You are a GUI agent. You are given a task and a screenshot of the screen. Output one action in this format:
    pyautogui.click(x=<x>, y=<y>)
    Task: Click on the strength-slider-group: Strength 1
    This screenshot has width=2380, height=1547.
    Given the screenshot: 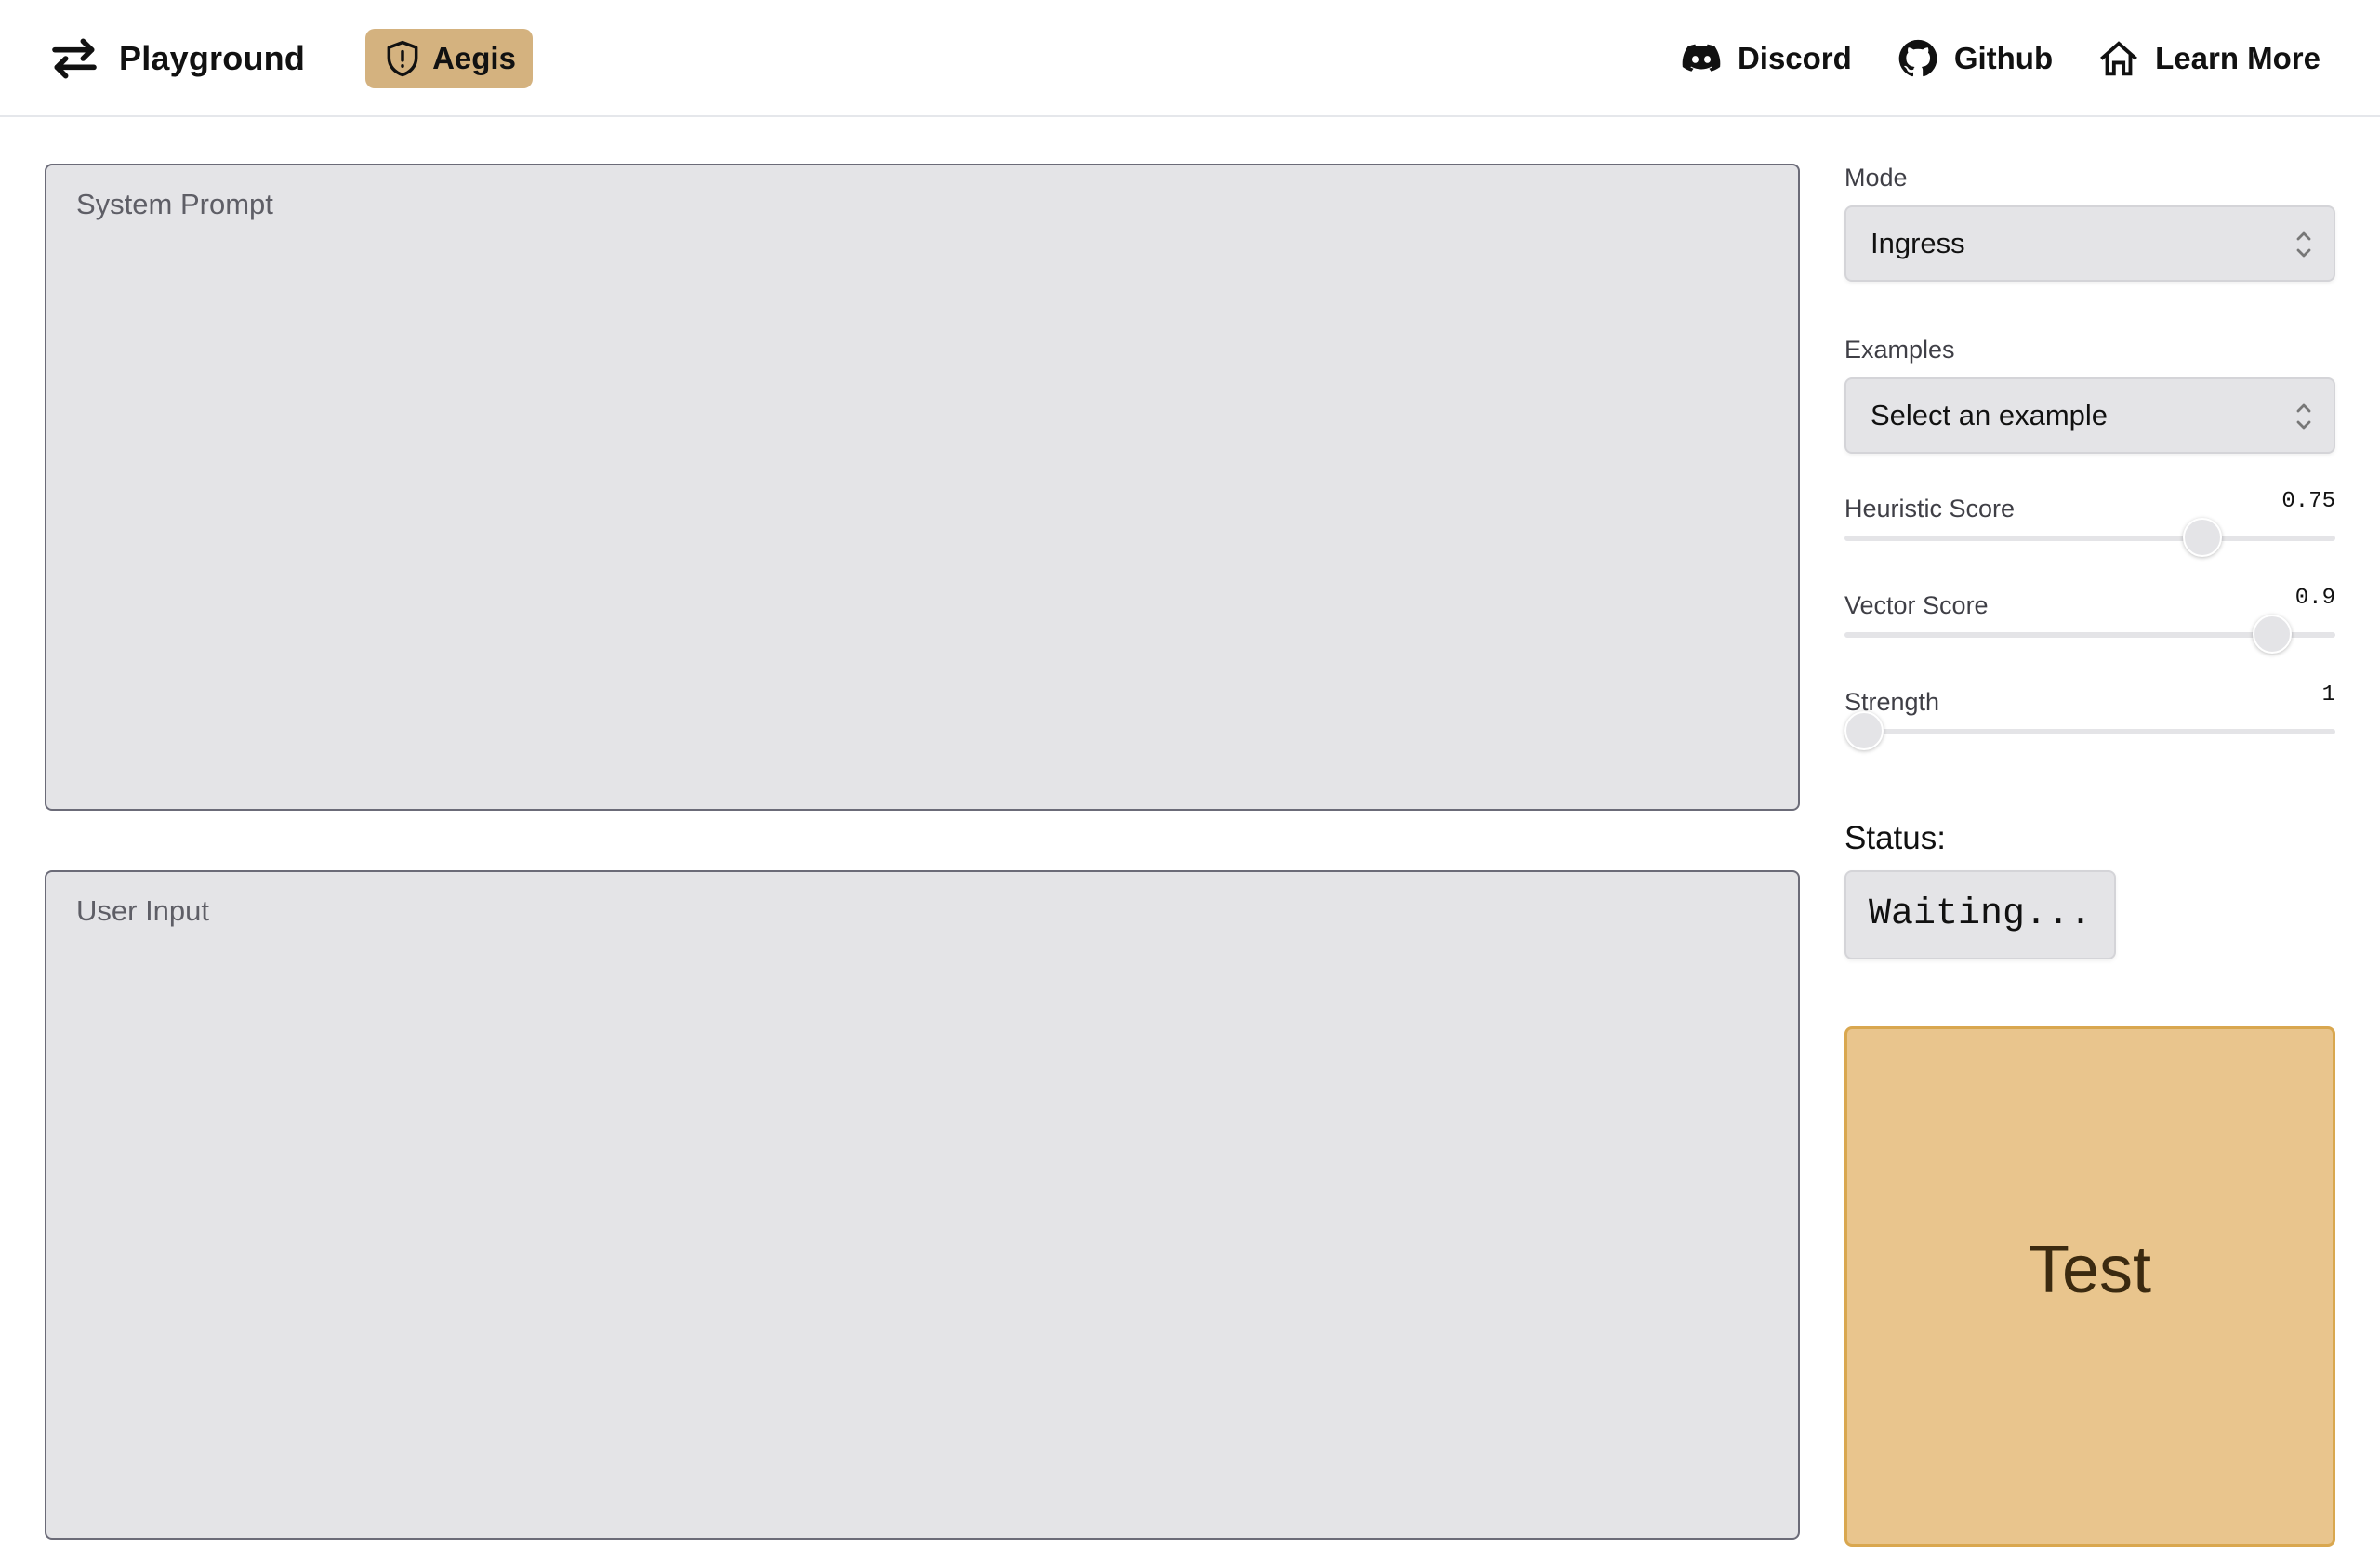 What is the action you would take?
    pyautogui.click(x=2089, y=733)
    